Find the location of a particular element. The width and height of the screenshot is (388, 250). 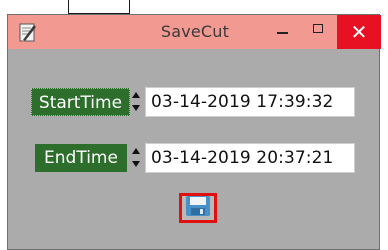

start-time-spinner is located at coordinates (136, 102).